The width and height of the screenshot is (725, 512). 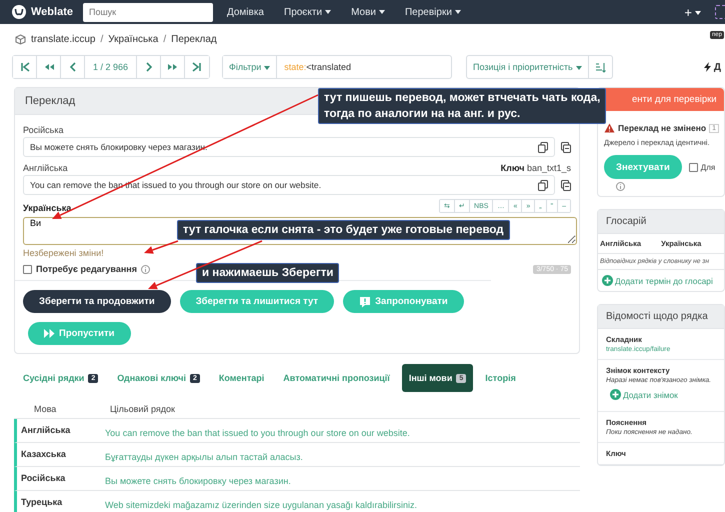 What do you see at coordinates (86, 269) in the screenshot?
I see `checkbox-label: Потребує редагування` at bounding box center [86, 269].